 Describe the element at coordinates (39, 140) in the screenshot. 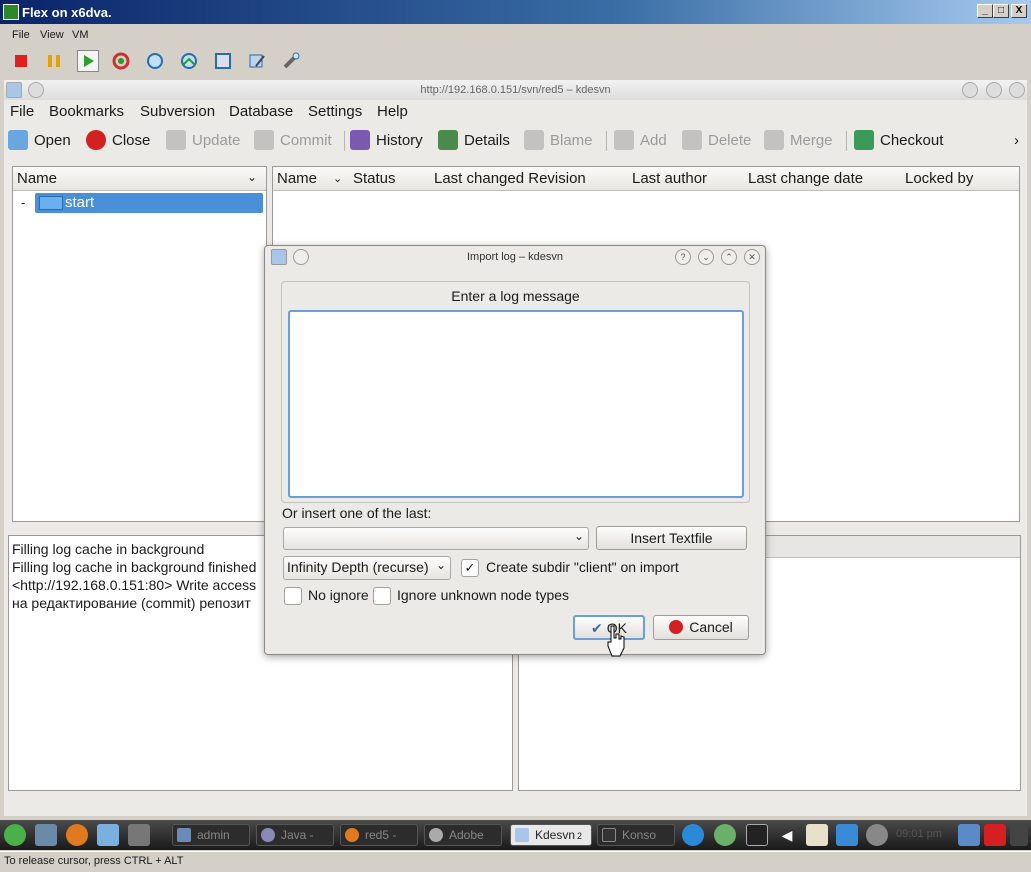

I see `open-button: Open` at that location.